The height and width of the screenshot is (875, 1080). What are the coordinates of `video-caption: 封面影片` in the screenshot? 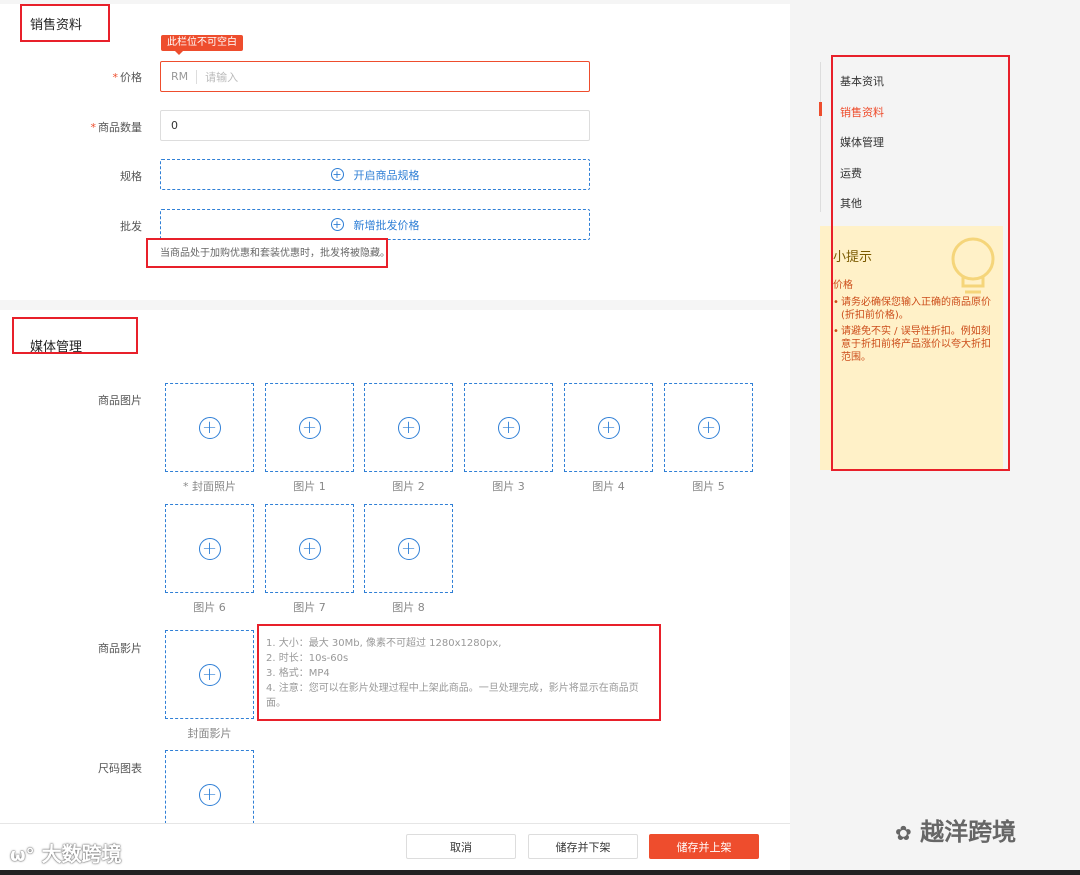 It's located at (209, 733).